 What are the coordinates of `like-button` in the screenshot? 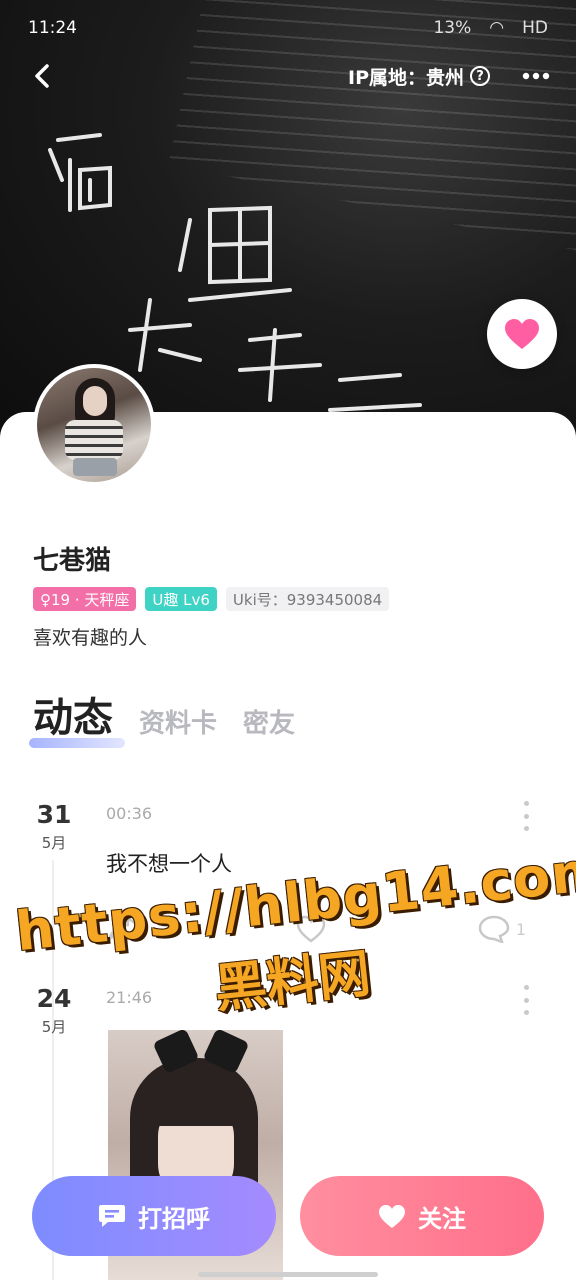 It's located at (522, 334).